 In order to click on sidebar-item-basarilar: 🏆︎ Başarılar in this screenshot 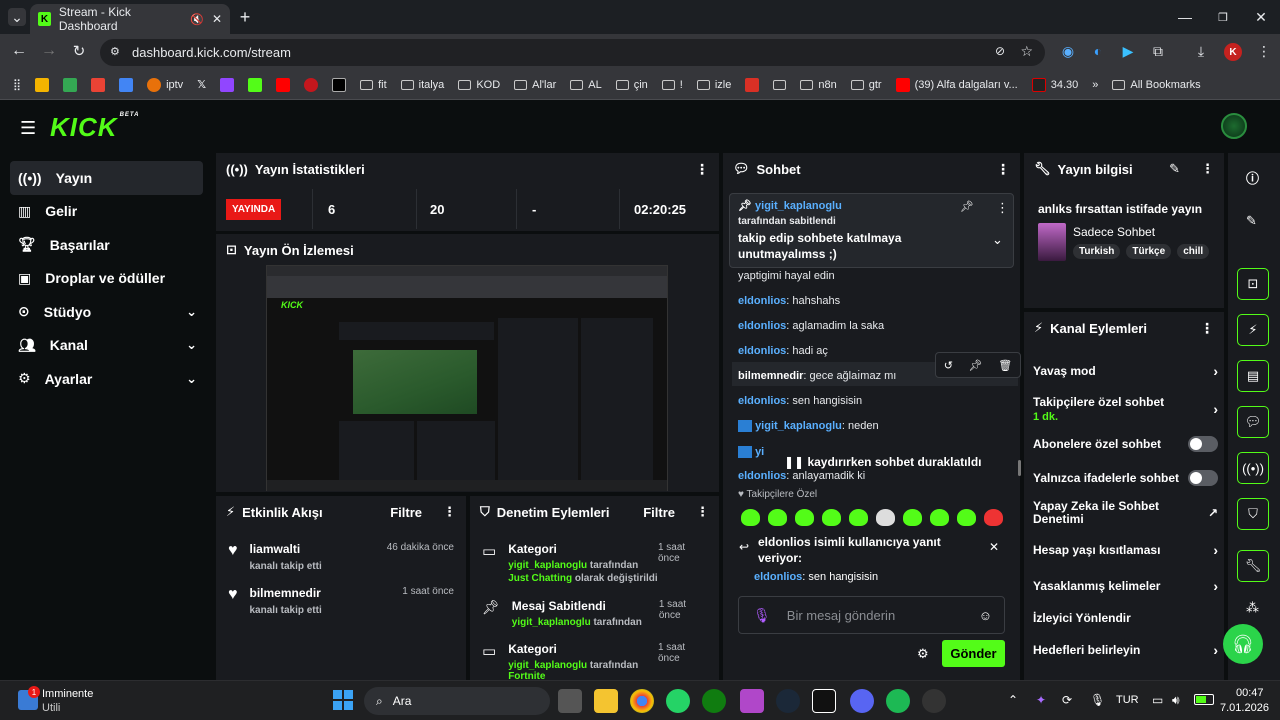, I will do `click(106, 245)`.